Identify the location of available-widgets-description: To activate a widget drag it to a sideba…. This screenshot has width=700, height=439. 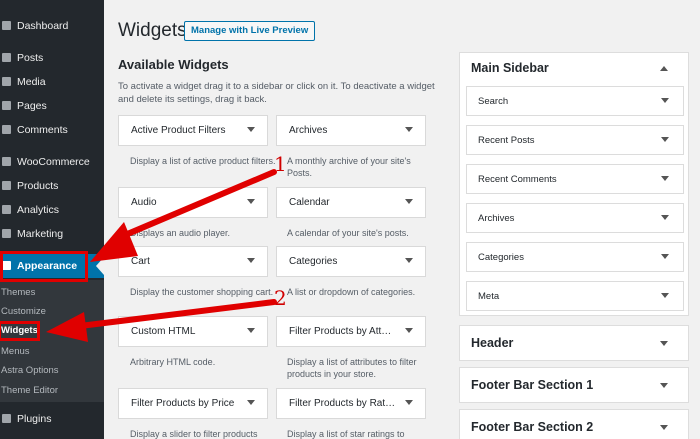
(276, 93).